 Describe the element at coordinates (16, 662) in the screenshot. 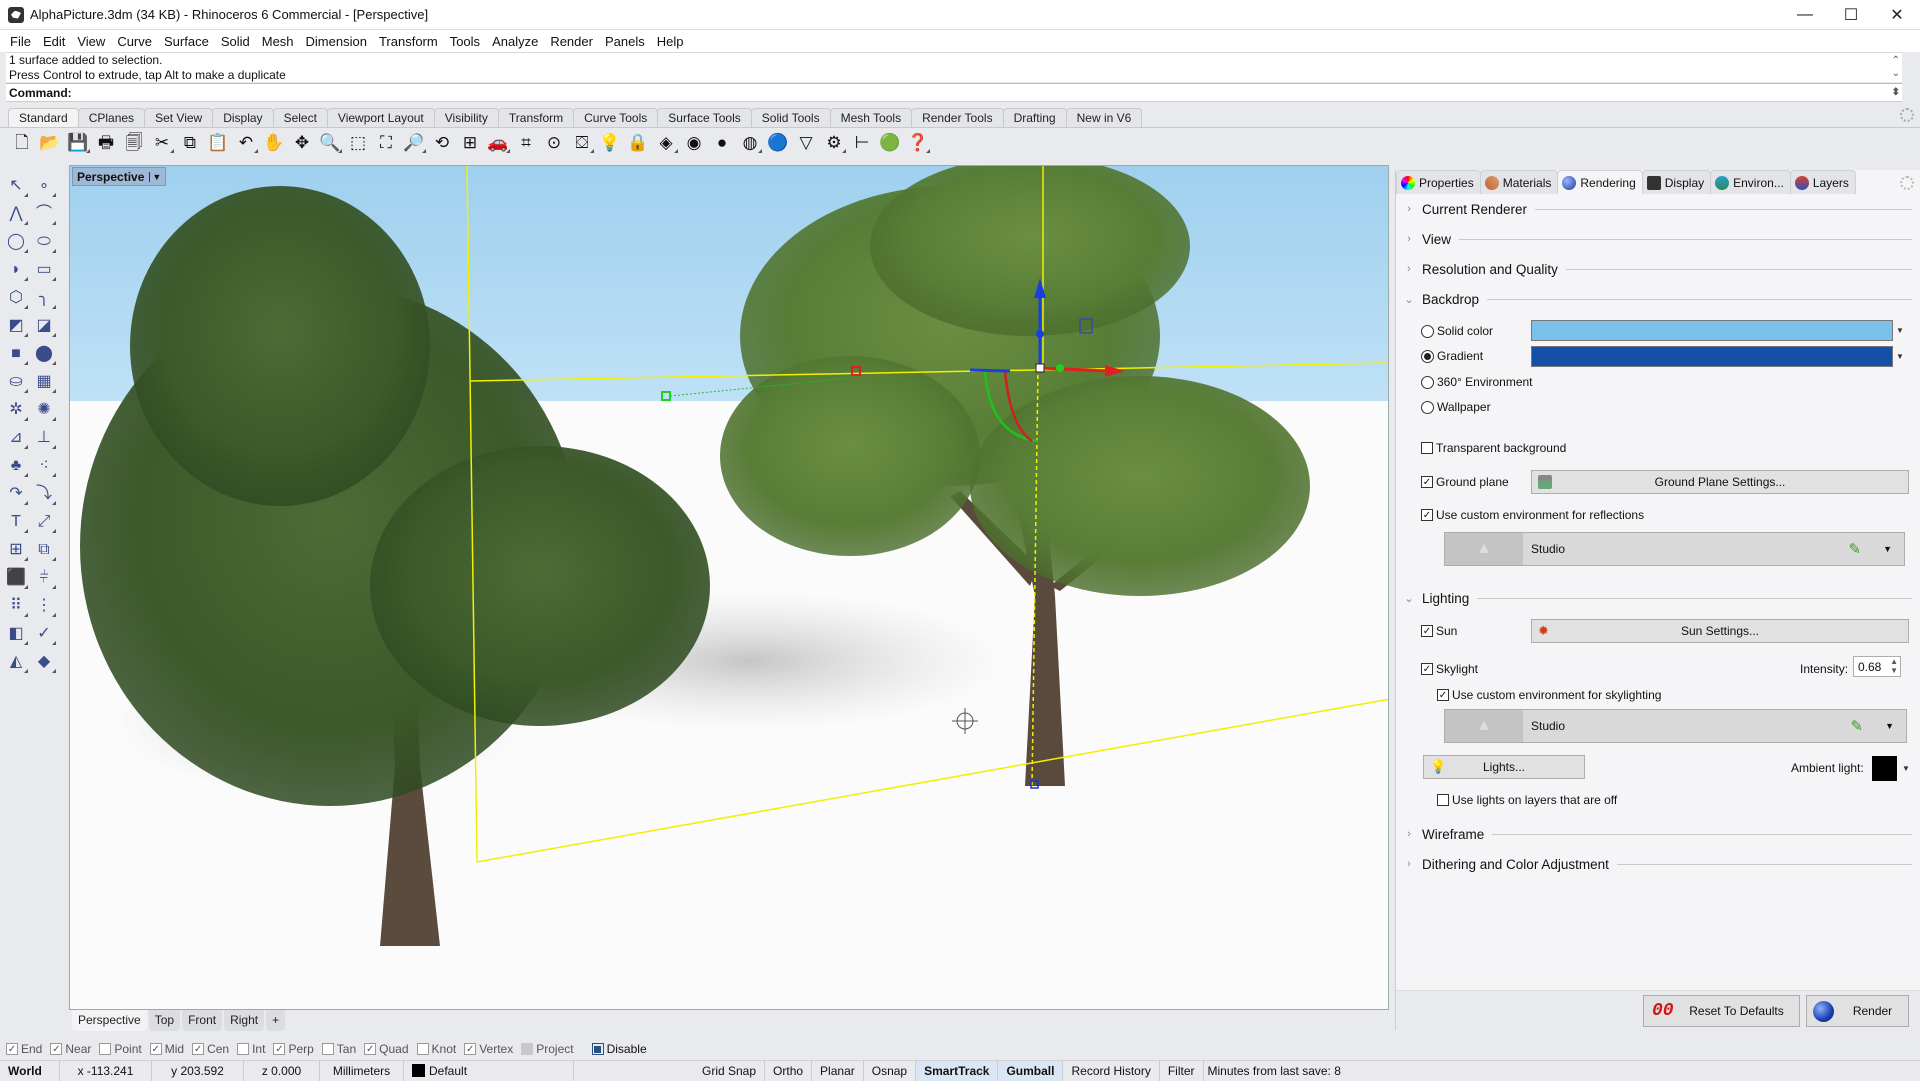

I see `render-mesh-icon: ◭` at that location.